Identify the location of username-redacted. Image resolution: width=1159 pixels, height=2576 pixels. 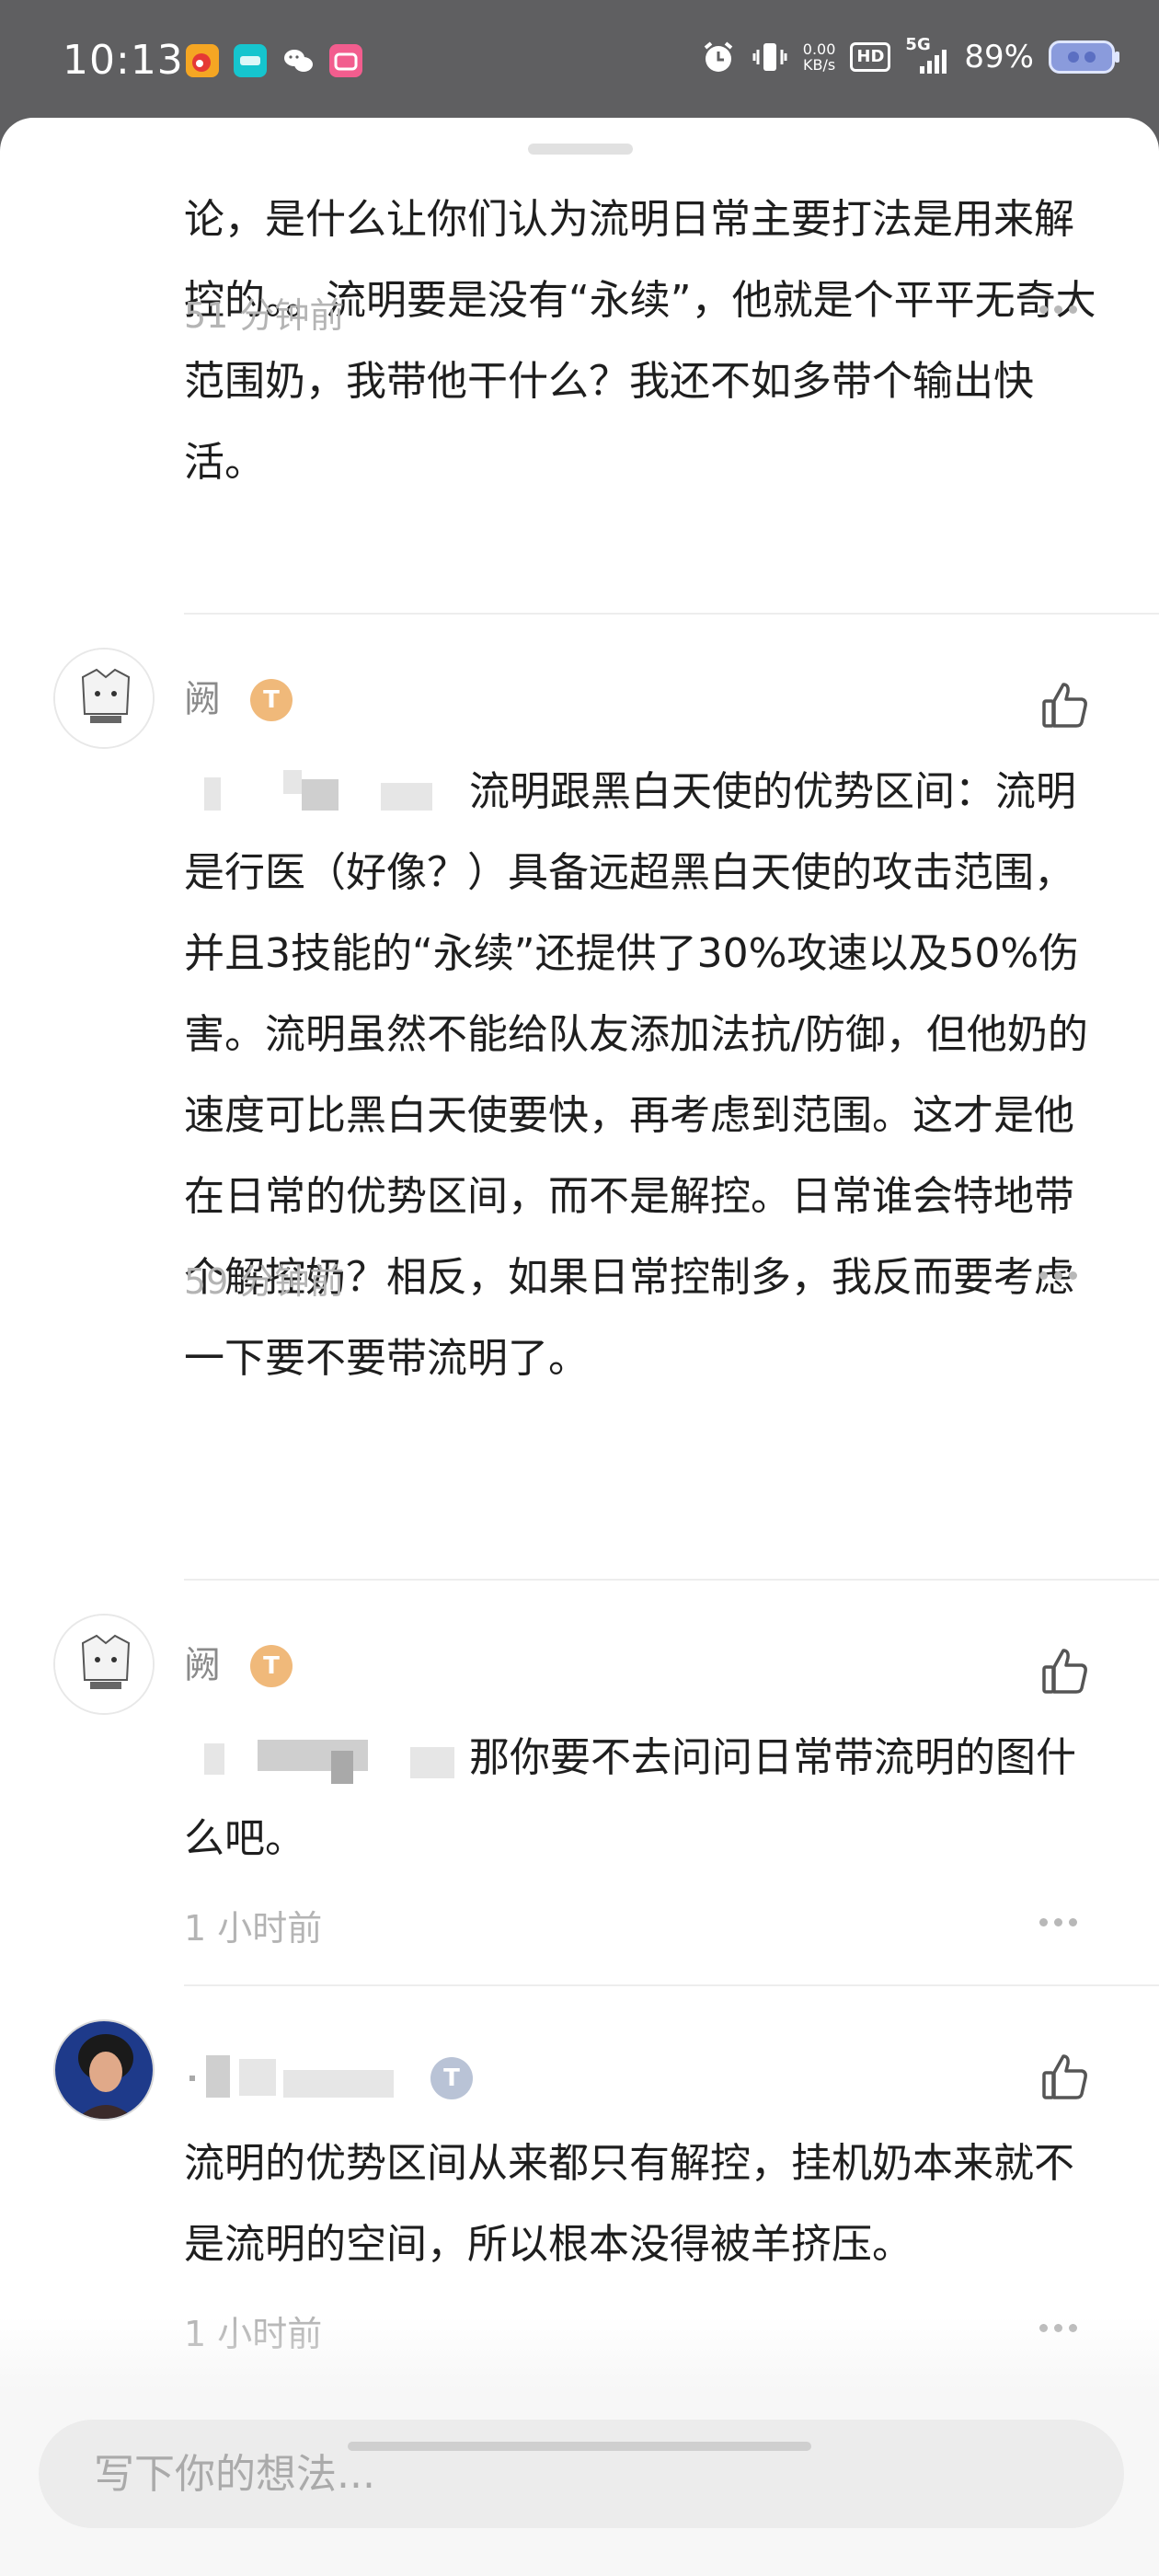
(299, 2076).